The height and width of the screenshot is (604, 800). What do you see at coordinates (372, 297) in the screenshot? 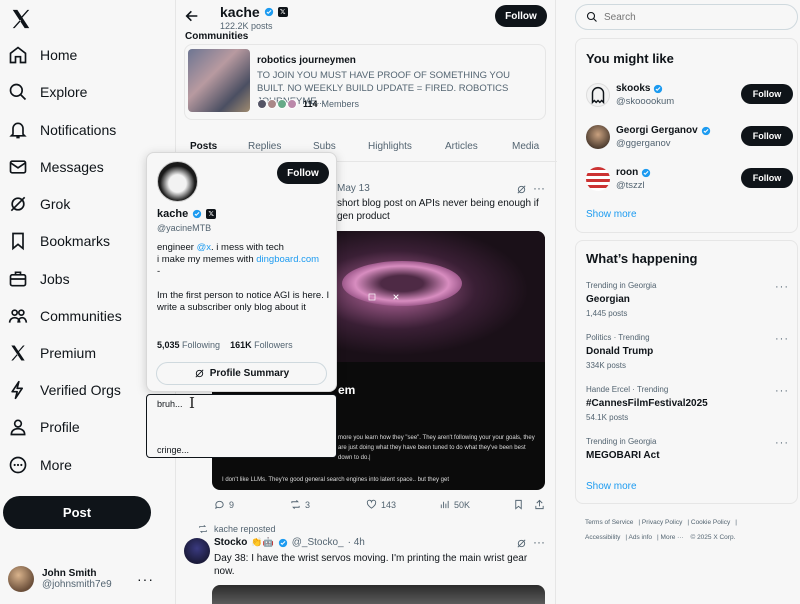
I see `edit-icon` at bounding box center [372, 297].